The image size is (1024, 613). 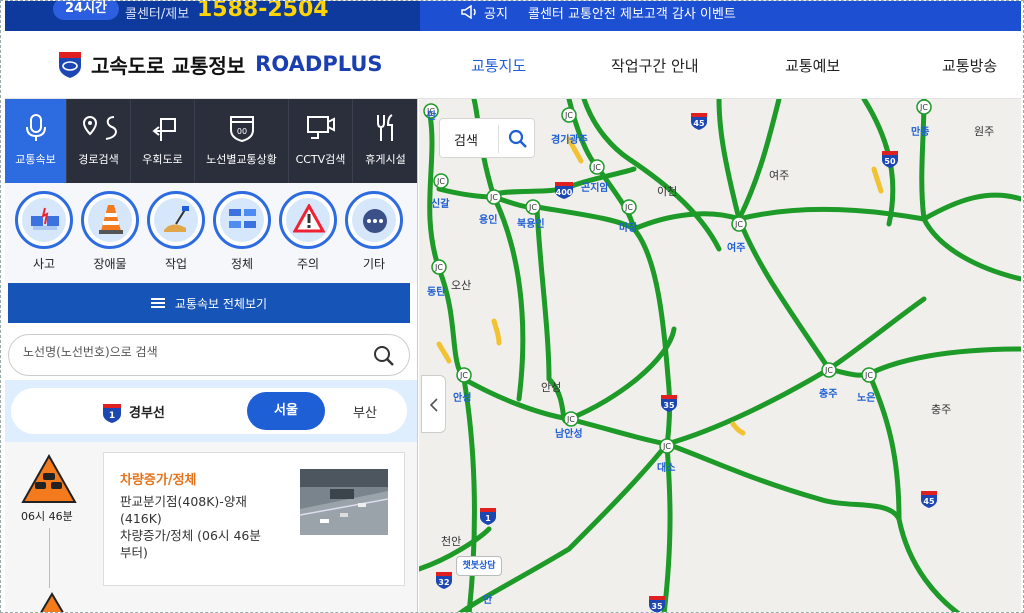 What do you see at coordinates (241, 129) in the screenshot?
I see `highway-shield-icon: 00` at bounding box center [241, 129].